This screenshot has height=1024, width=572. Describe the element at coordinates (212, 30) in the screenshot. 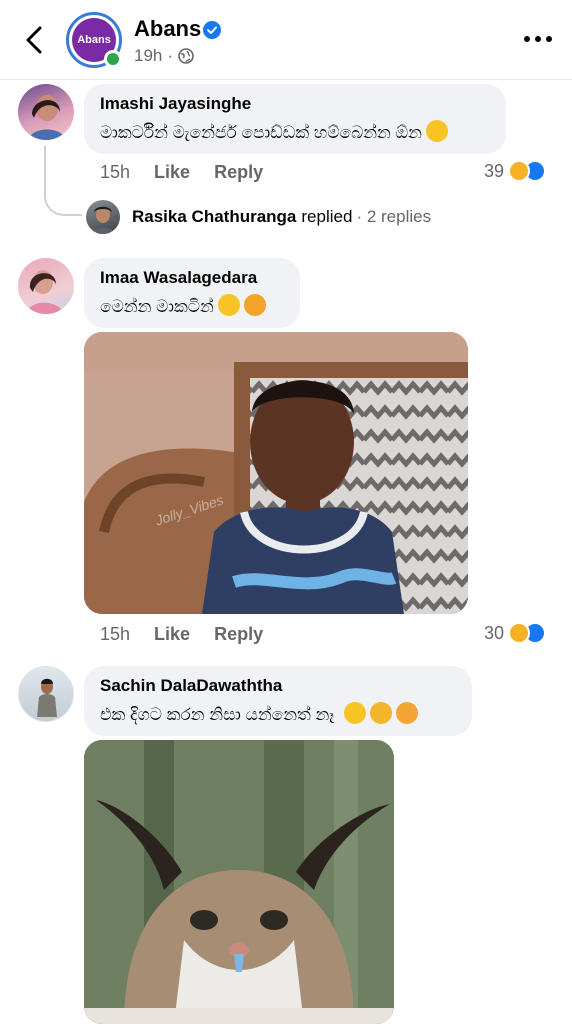

I see `verified-badge-icon` at that location.